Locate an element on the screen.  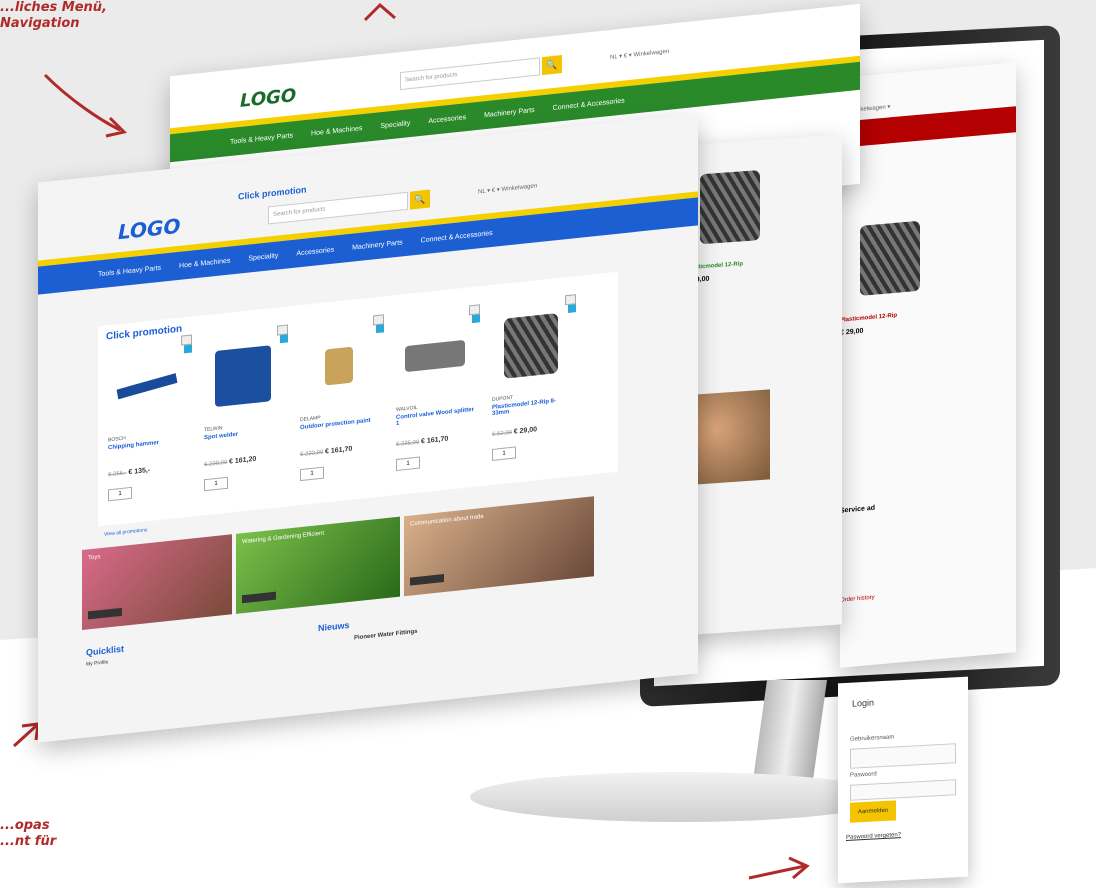
password-field is located at coordinates (903, 790).